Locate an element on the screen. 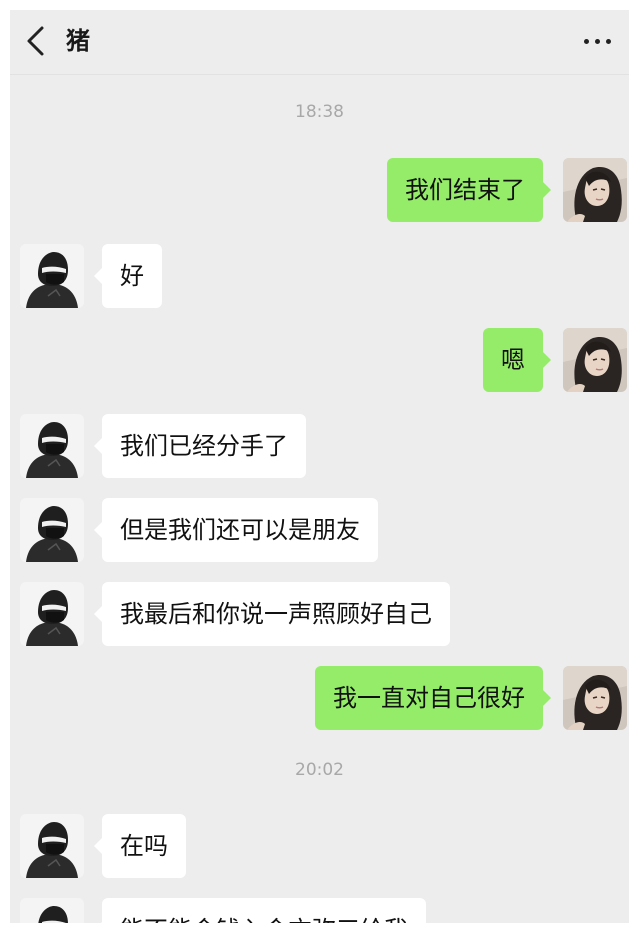  timestamp: 18:38 is located at coordinates (319, 112).